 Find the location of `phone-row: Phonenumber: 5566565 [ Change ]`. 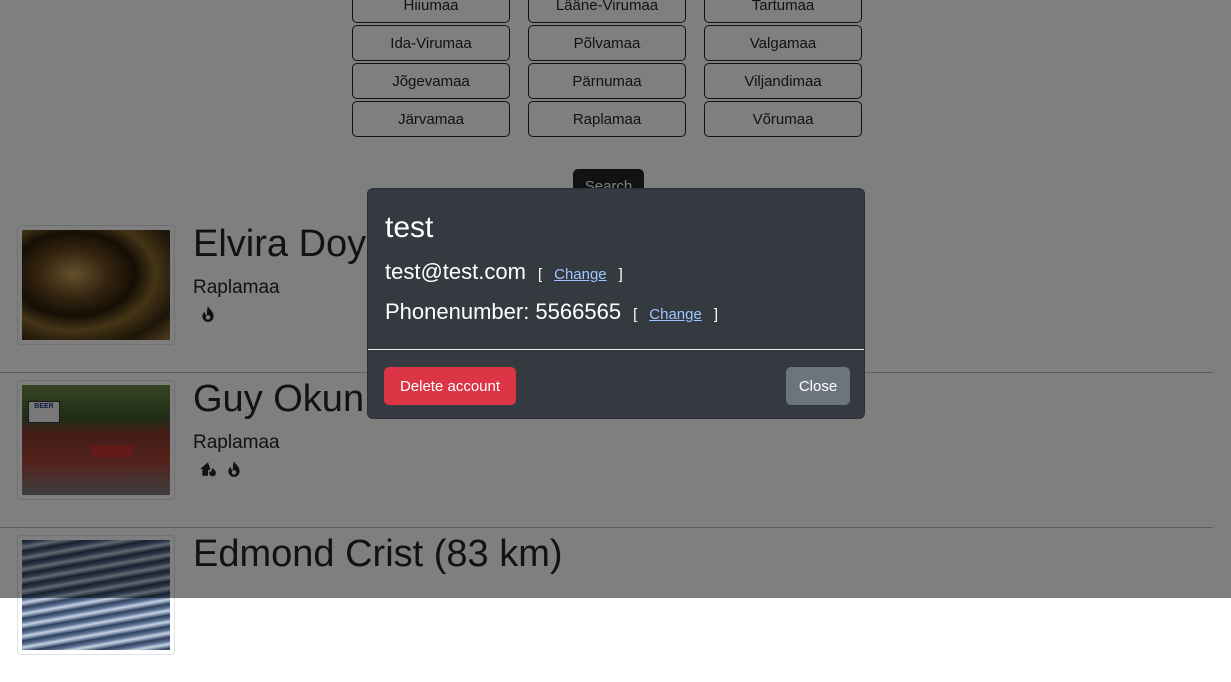

phone-row: Phonenumber: 5566565 [ Change ] is located at coordinates (557, 312).